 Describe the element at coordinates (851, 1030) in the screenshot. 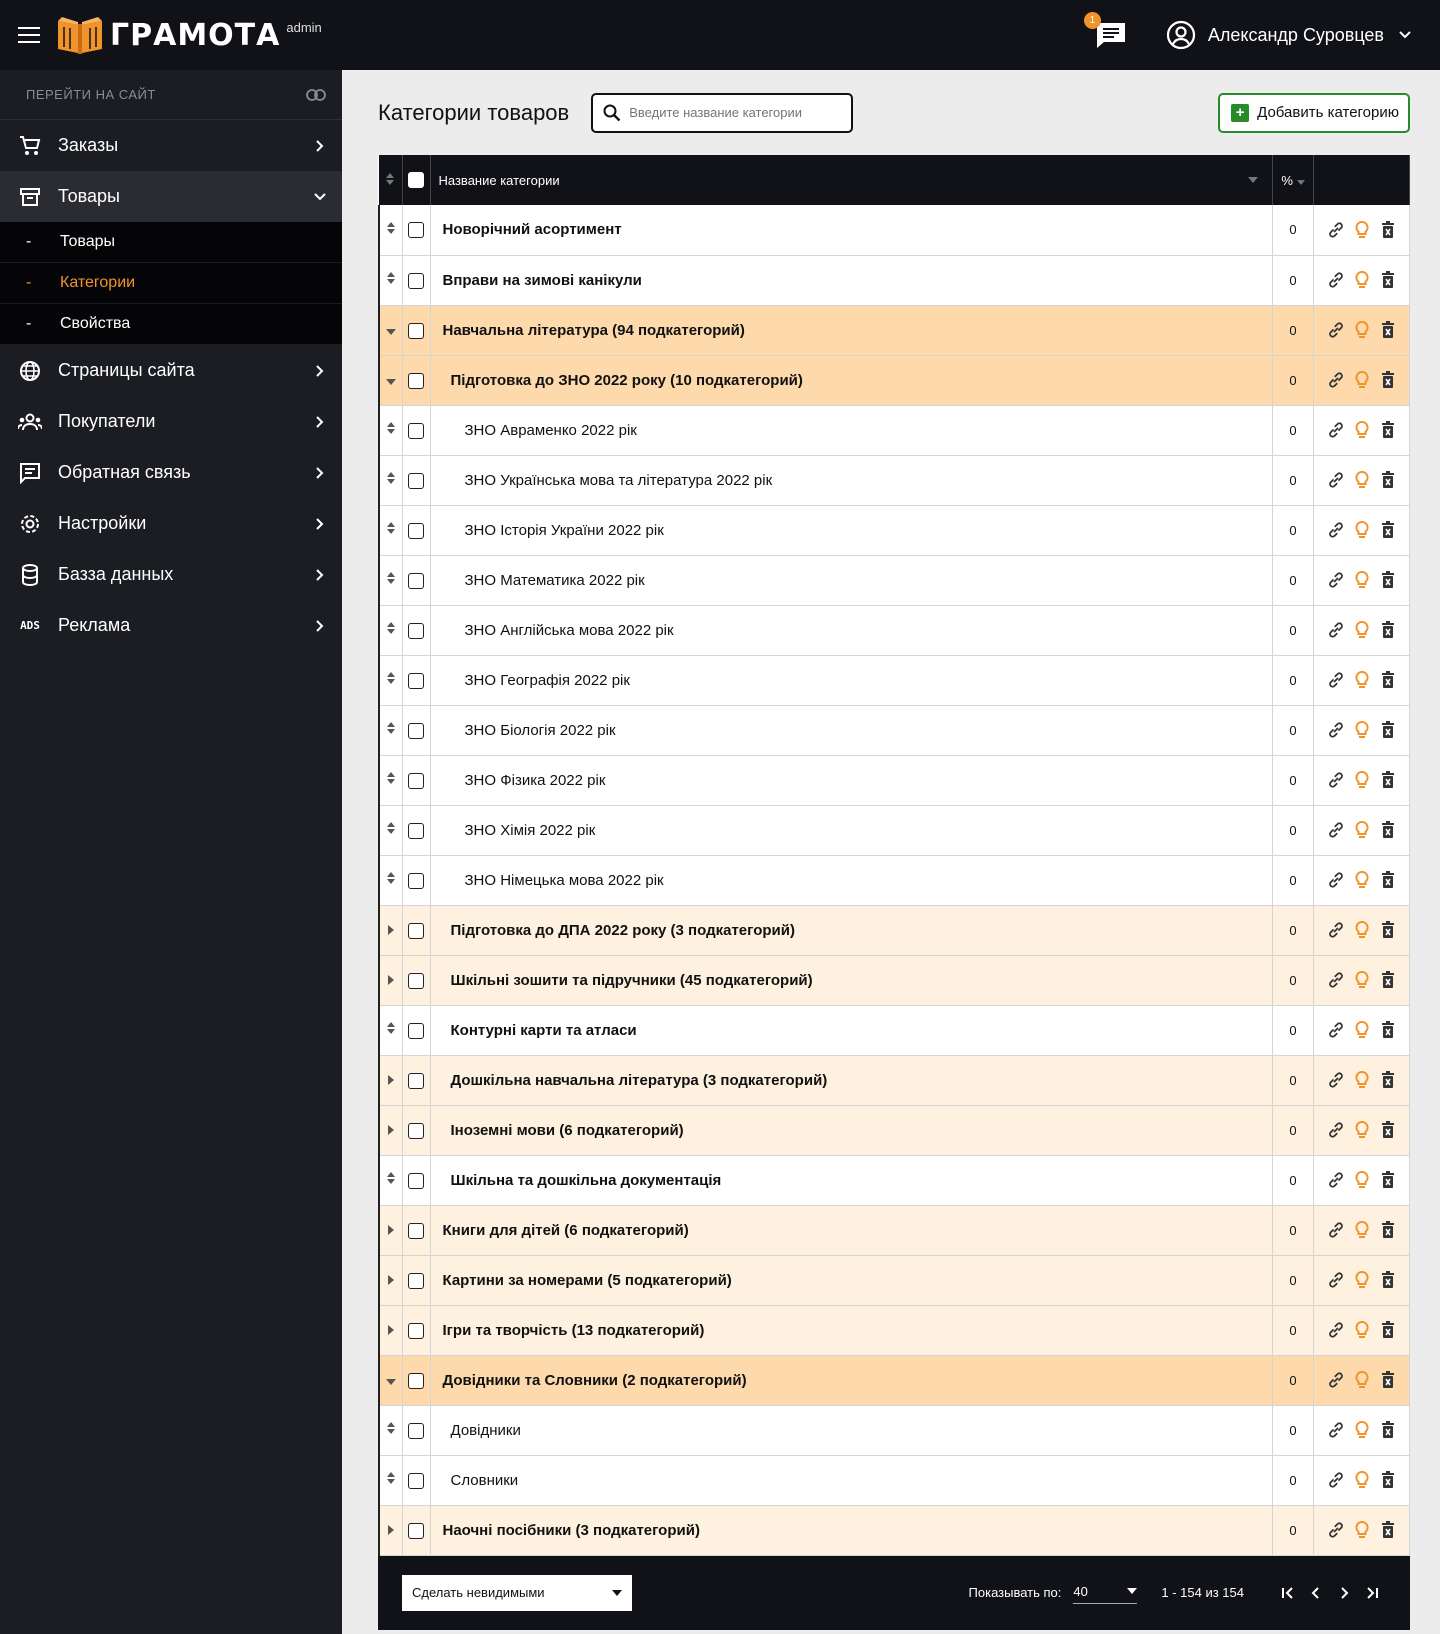

I see `category-name: Контурні карти та атласи` at that location.